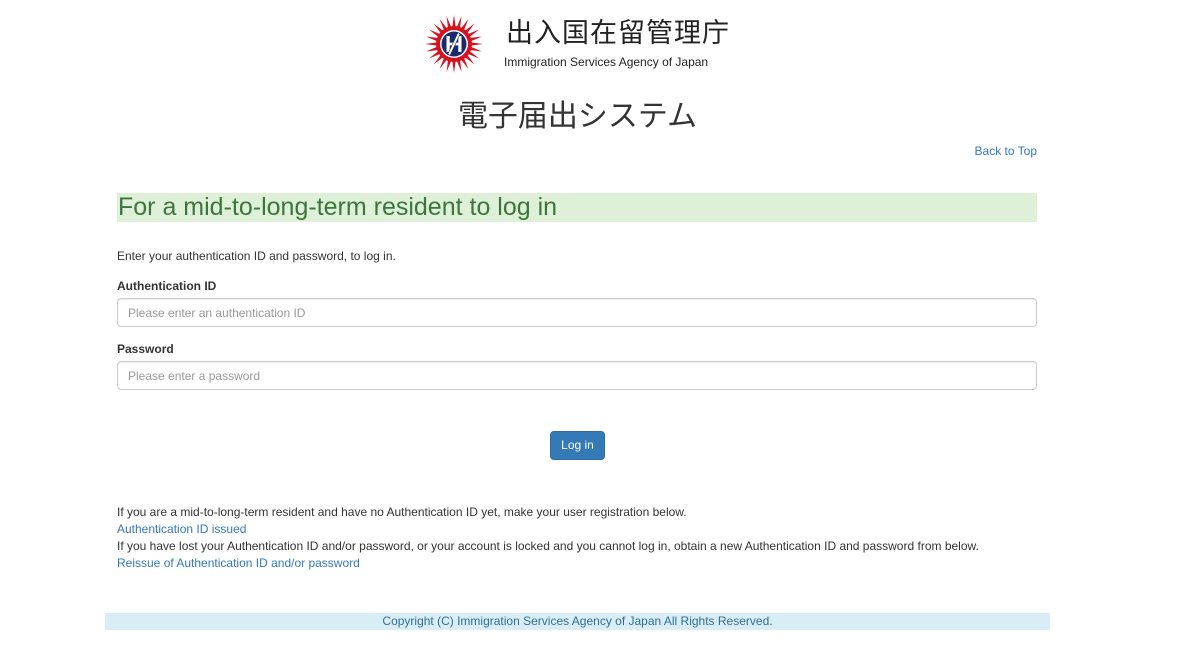 The width and height of the screenshot is (1200, 667). What do you see at coordinates (606, 62) in the screenshot?
I see `agency-name-en: Immigration Services Agency of Japan` at bounding box center [606, 62].